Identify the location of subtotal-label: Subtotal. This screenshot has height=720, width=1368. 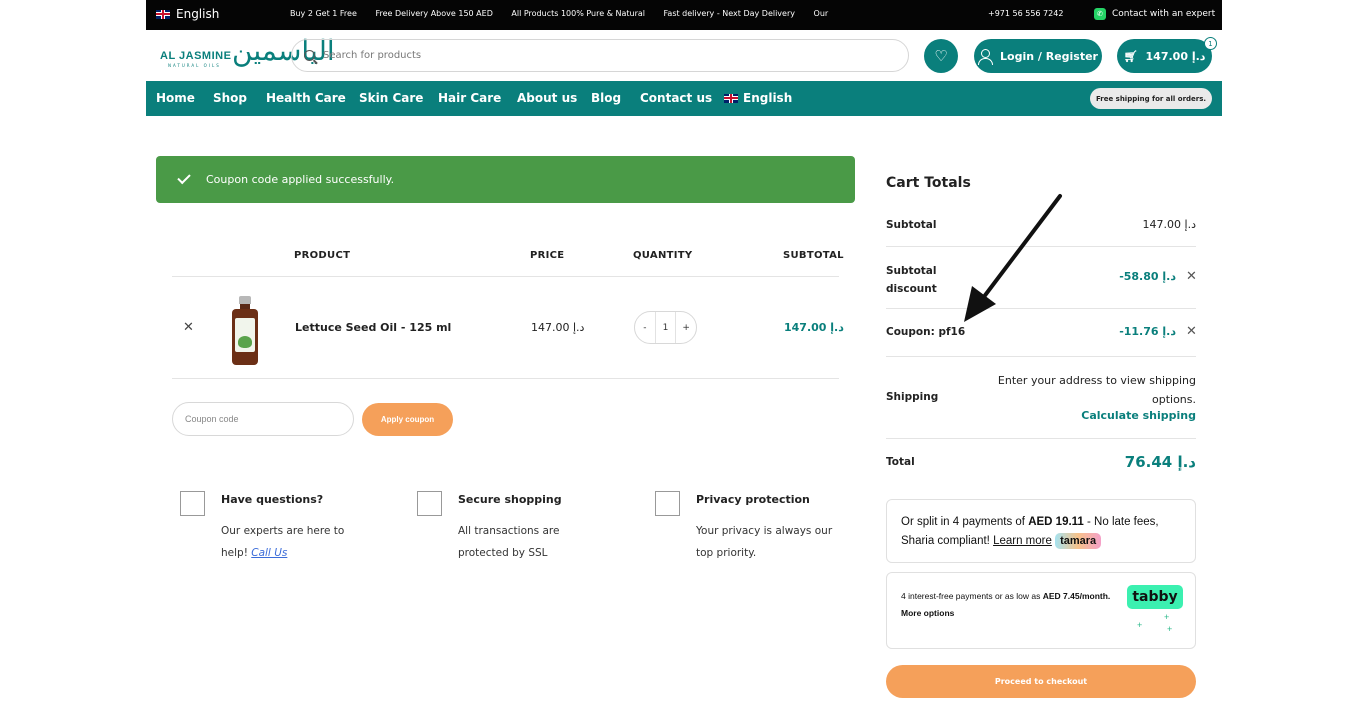
(911, 225).